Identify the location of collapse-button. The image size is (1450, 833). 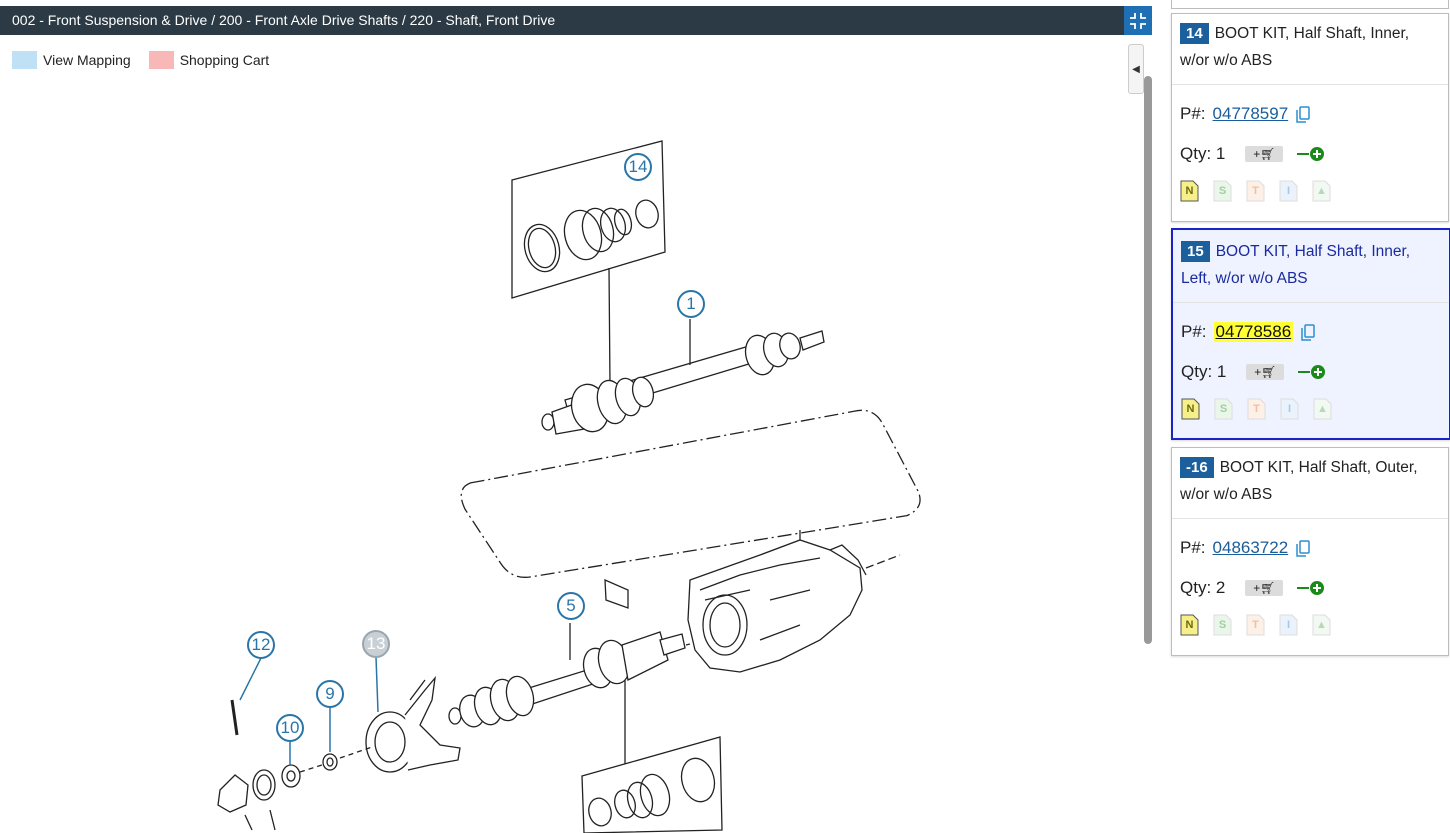
(1138, 20).